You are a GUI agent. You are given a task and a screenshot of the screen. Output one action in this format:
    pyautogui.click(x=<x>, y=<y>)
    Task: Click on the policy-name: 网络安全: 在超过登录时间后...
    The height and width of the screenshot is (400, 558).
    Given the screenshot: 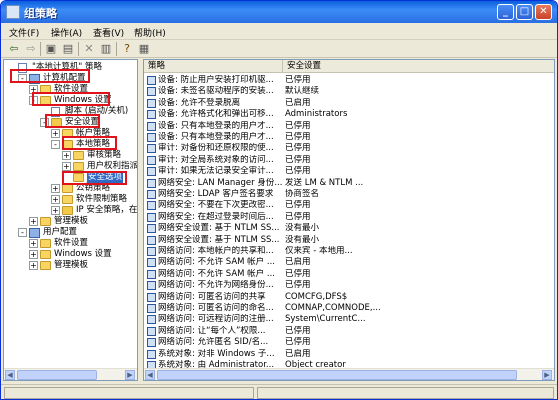 What is the action you would take?
    pyautogui.click(x=216, y=216)
    